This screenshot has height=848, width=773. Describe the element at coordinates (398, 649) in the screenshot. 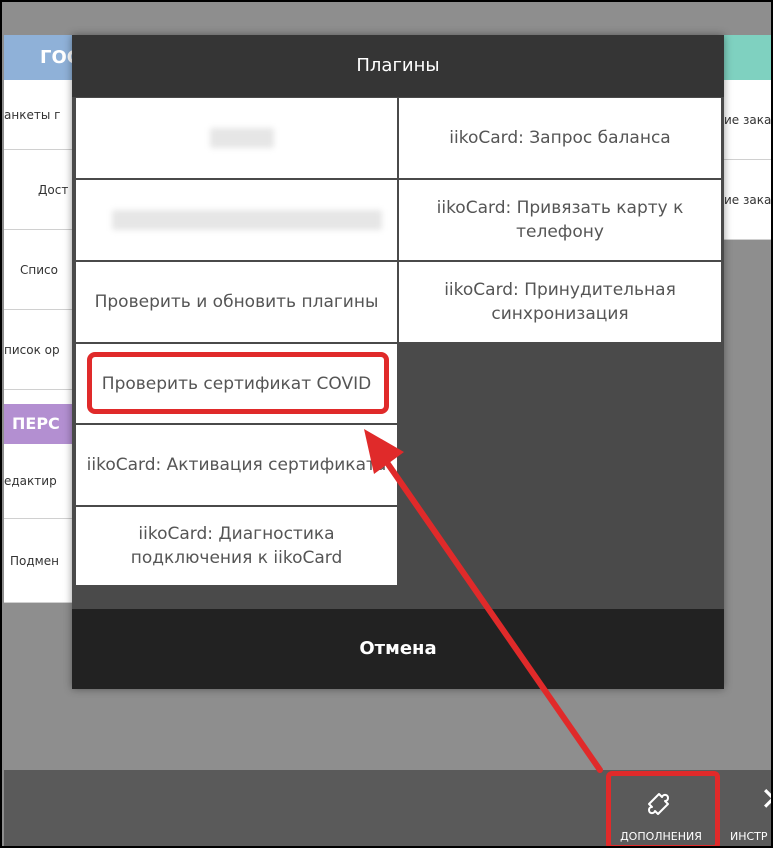

I see `cancel-button: Отмена` at that location.